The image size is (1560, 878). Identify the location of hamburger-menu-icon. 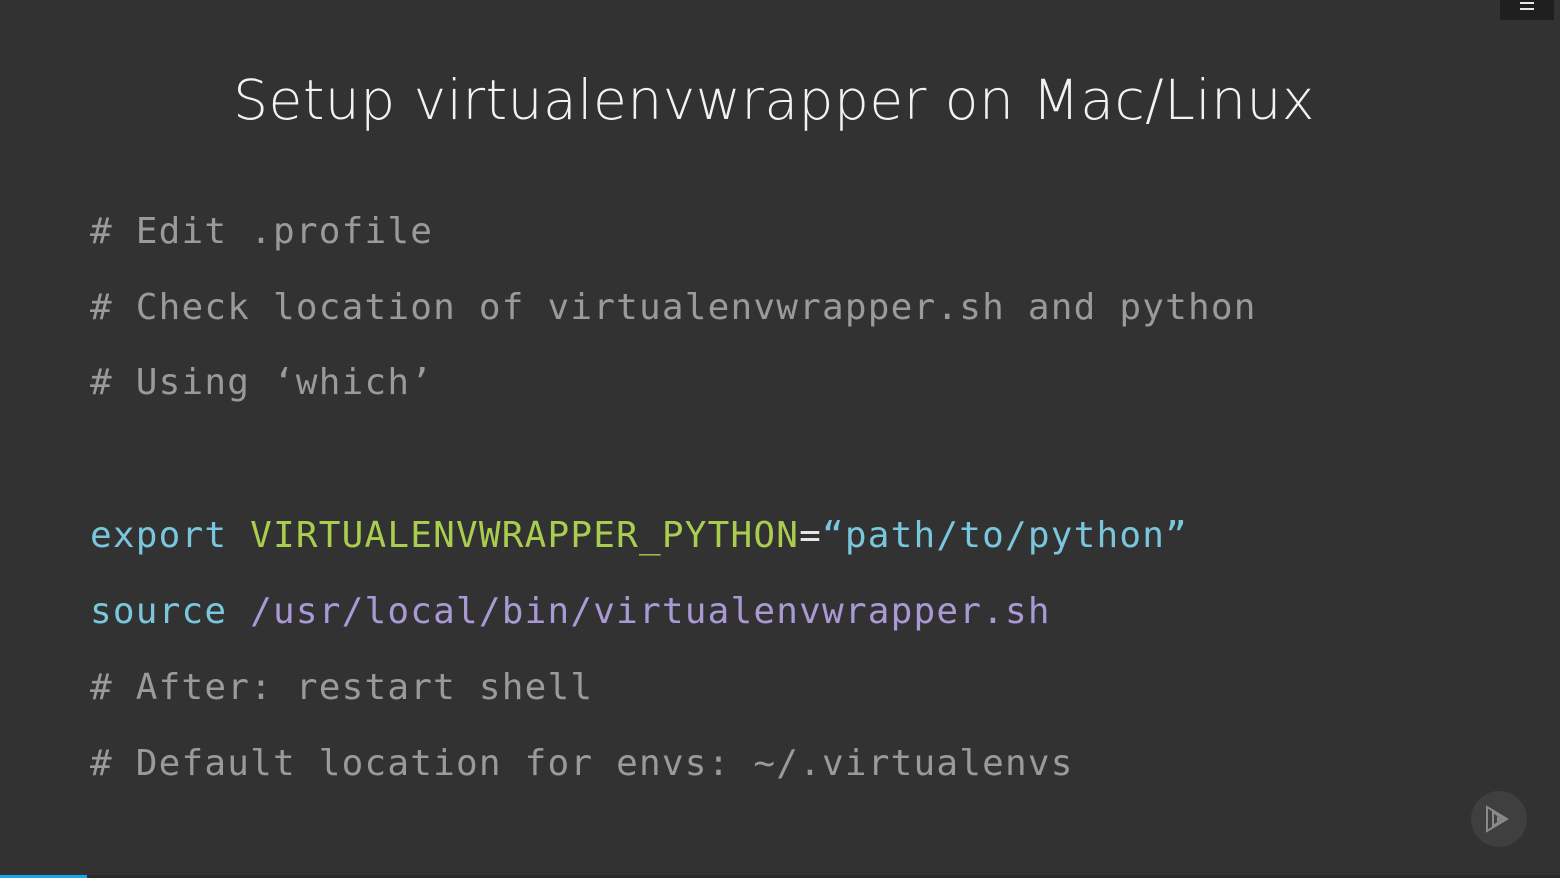
(1527, 3).